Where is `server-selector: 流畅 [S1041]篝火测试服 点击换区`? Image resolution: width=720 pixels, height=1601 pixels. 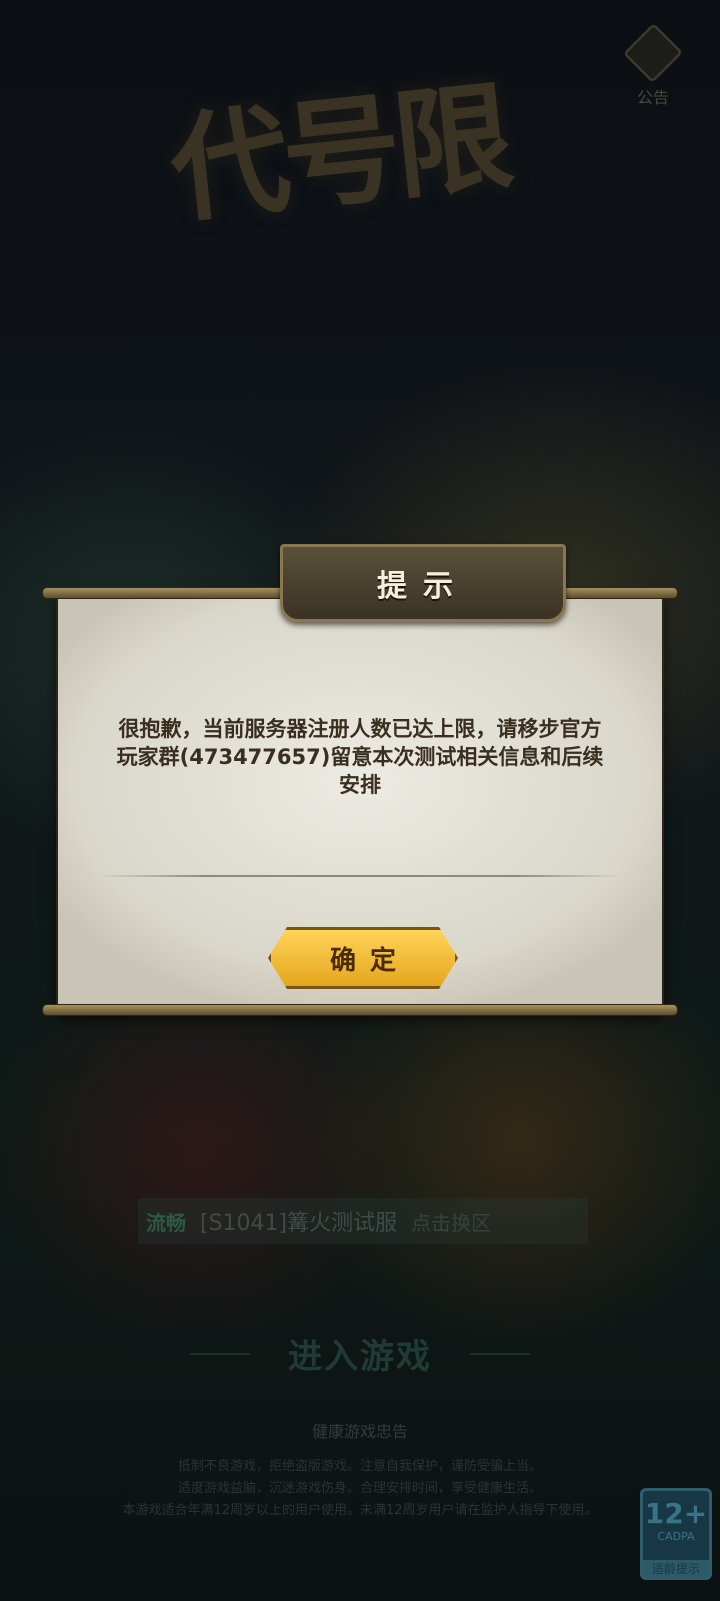
server-selector: 流畅 [S1041]篝火测试服 点击换区 is located at coordinates (363, 1221).